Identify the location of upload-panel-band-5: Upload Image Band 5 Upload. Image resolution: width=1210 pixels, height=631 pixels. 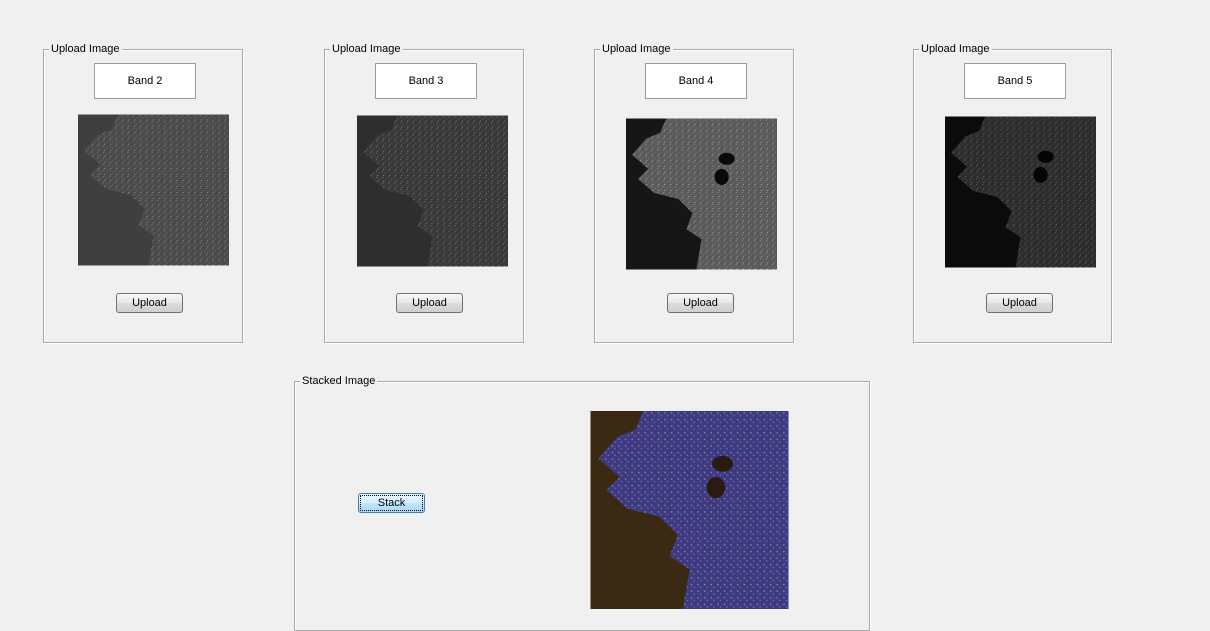
(1012, 193).